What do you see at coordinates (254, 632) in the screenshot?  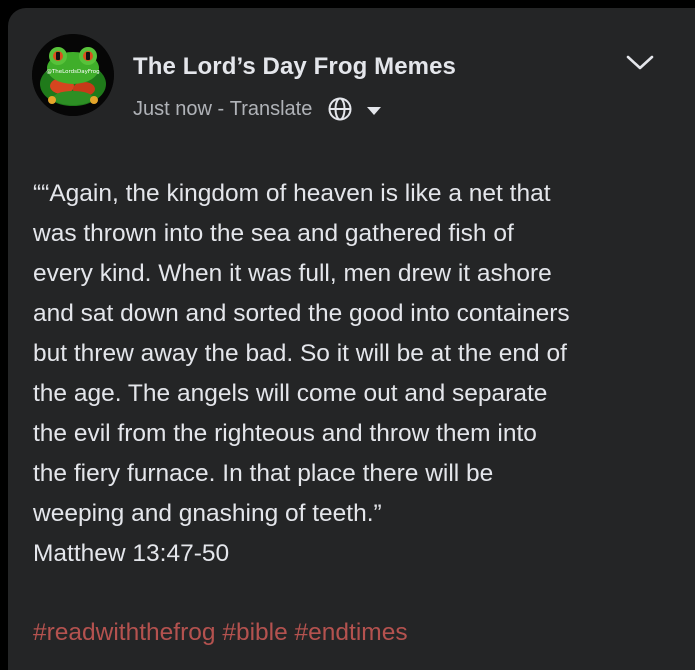 I see `hashtag-bible: #bible` at bounding box center [254, 632].